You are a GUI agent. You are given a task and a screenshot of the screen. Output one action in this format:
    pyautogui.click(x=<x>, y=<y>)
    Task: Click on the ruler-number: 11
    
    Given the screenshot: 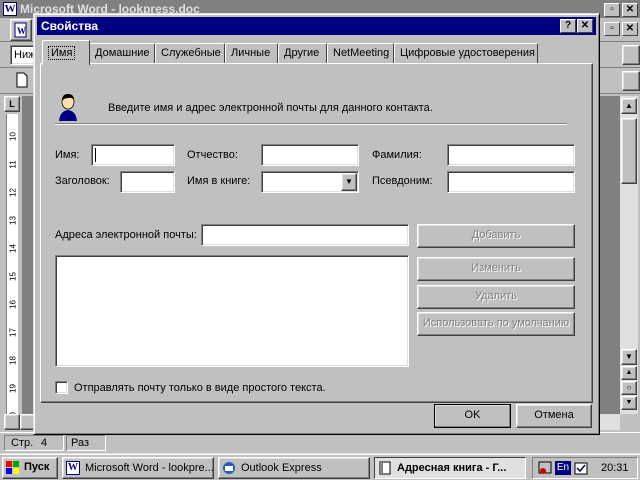 What is the action you would take?
    pyautogui.click(x=13, y=164)
    